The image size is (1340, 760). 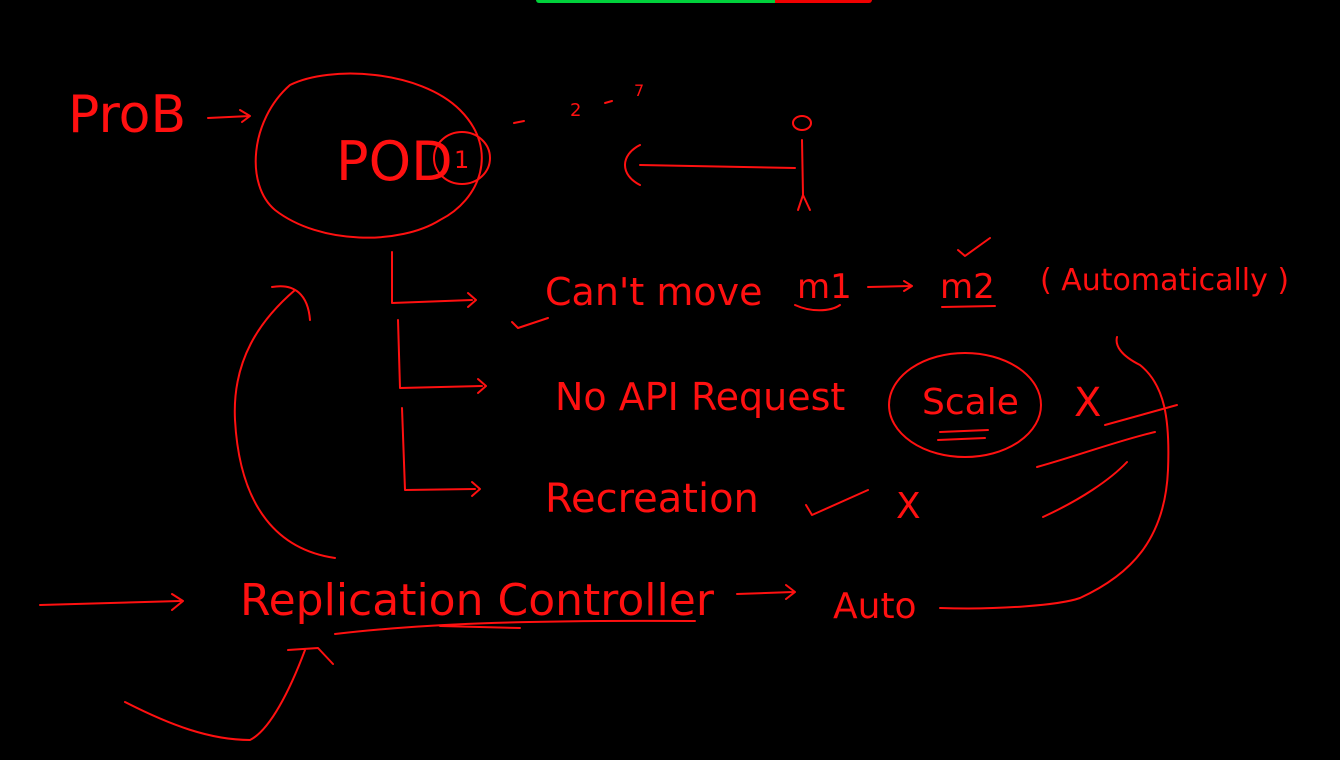 I want to click on bottom-curve-arrow, so click(x=229, y=694).